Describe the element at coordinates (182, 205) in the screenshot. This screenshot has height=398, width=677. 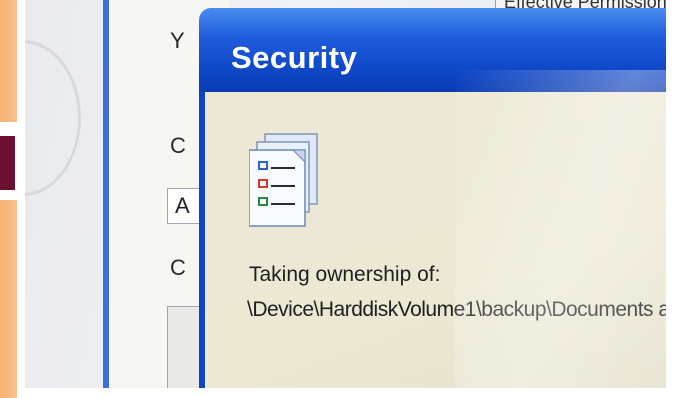
I see `background-input-text: A` at that location.